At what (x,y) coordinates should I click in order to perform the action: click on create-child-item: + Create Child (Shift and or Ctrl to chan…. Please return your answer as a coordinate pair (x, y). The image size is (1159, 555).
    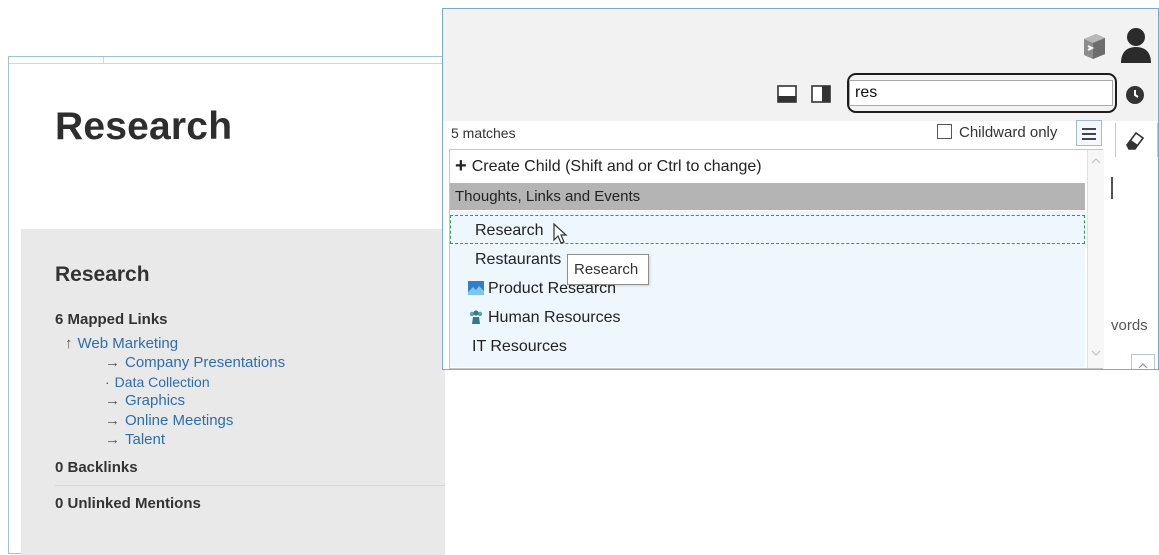
    Looking at the image, I should click on (766, 166).